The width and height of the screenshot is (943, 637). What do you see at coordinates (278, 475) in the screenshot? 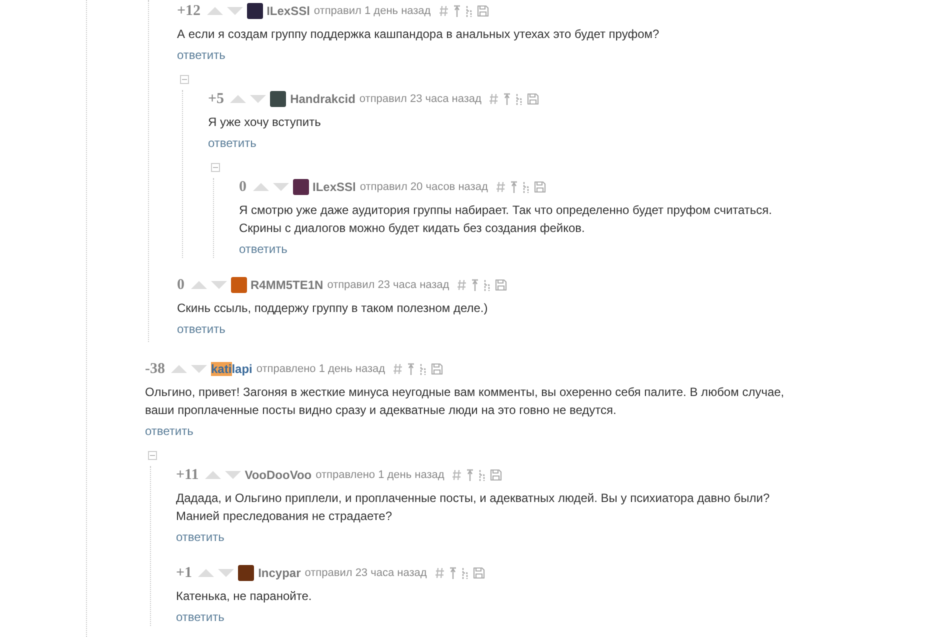
I see `author-name: VooDooVoo` at bounding box center [278, 475].